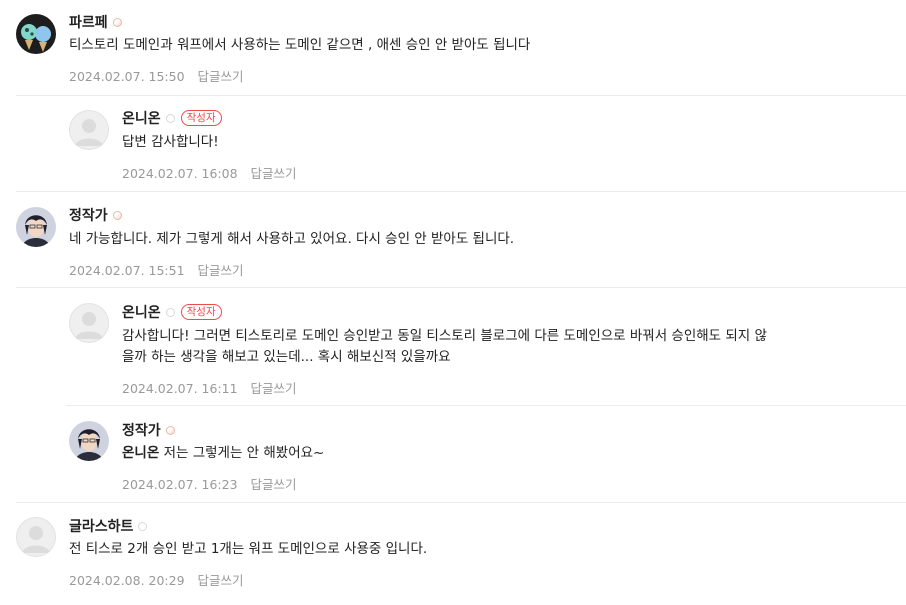  I want to click on comment-date: 2024.02.07. 15:51, so click(127, 270).